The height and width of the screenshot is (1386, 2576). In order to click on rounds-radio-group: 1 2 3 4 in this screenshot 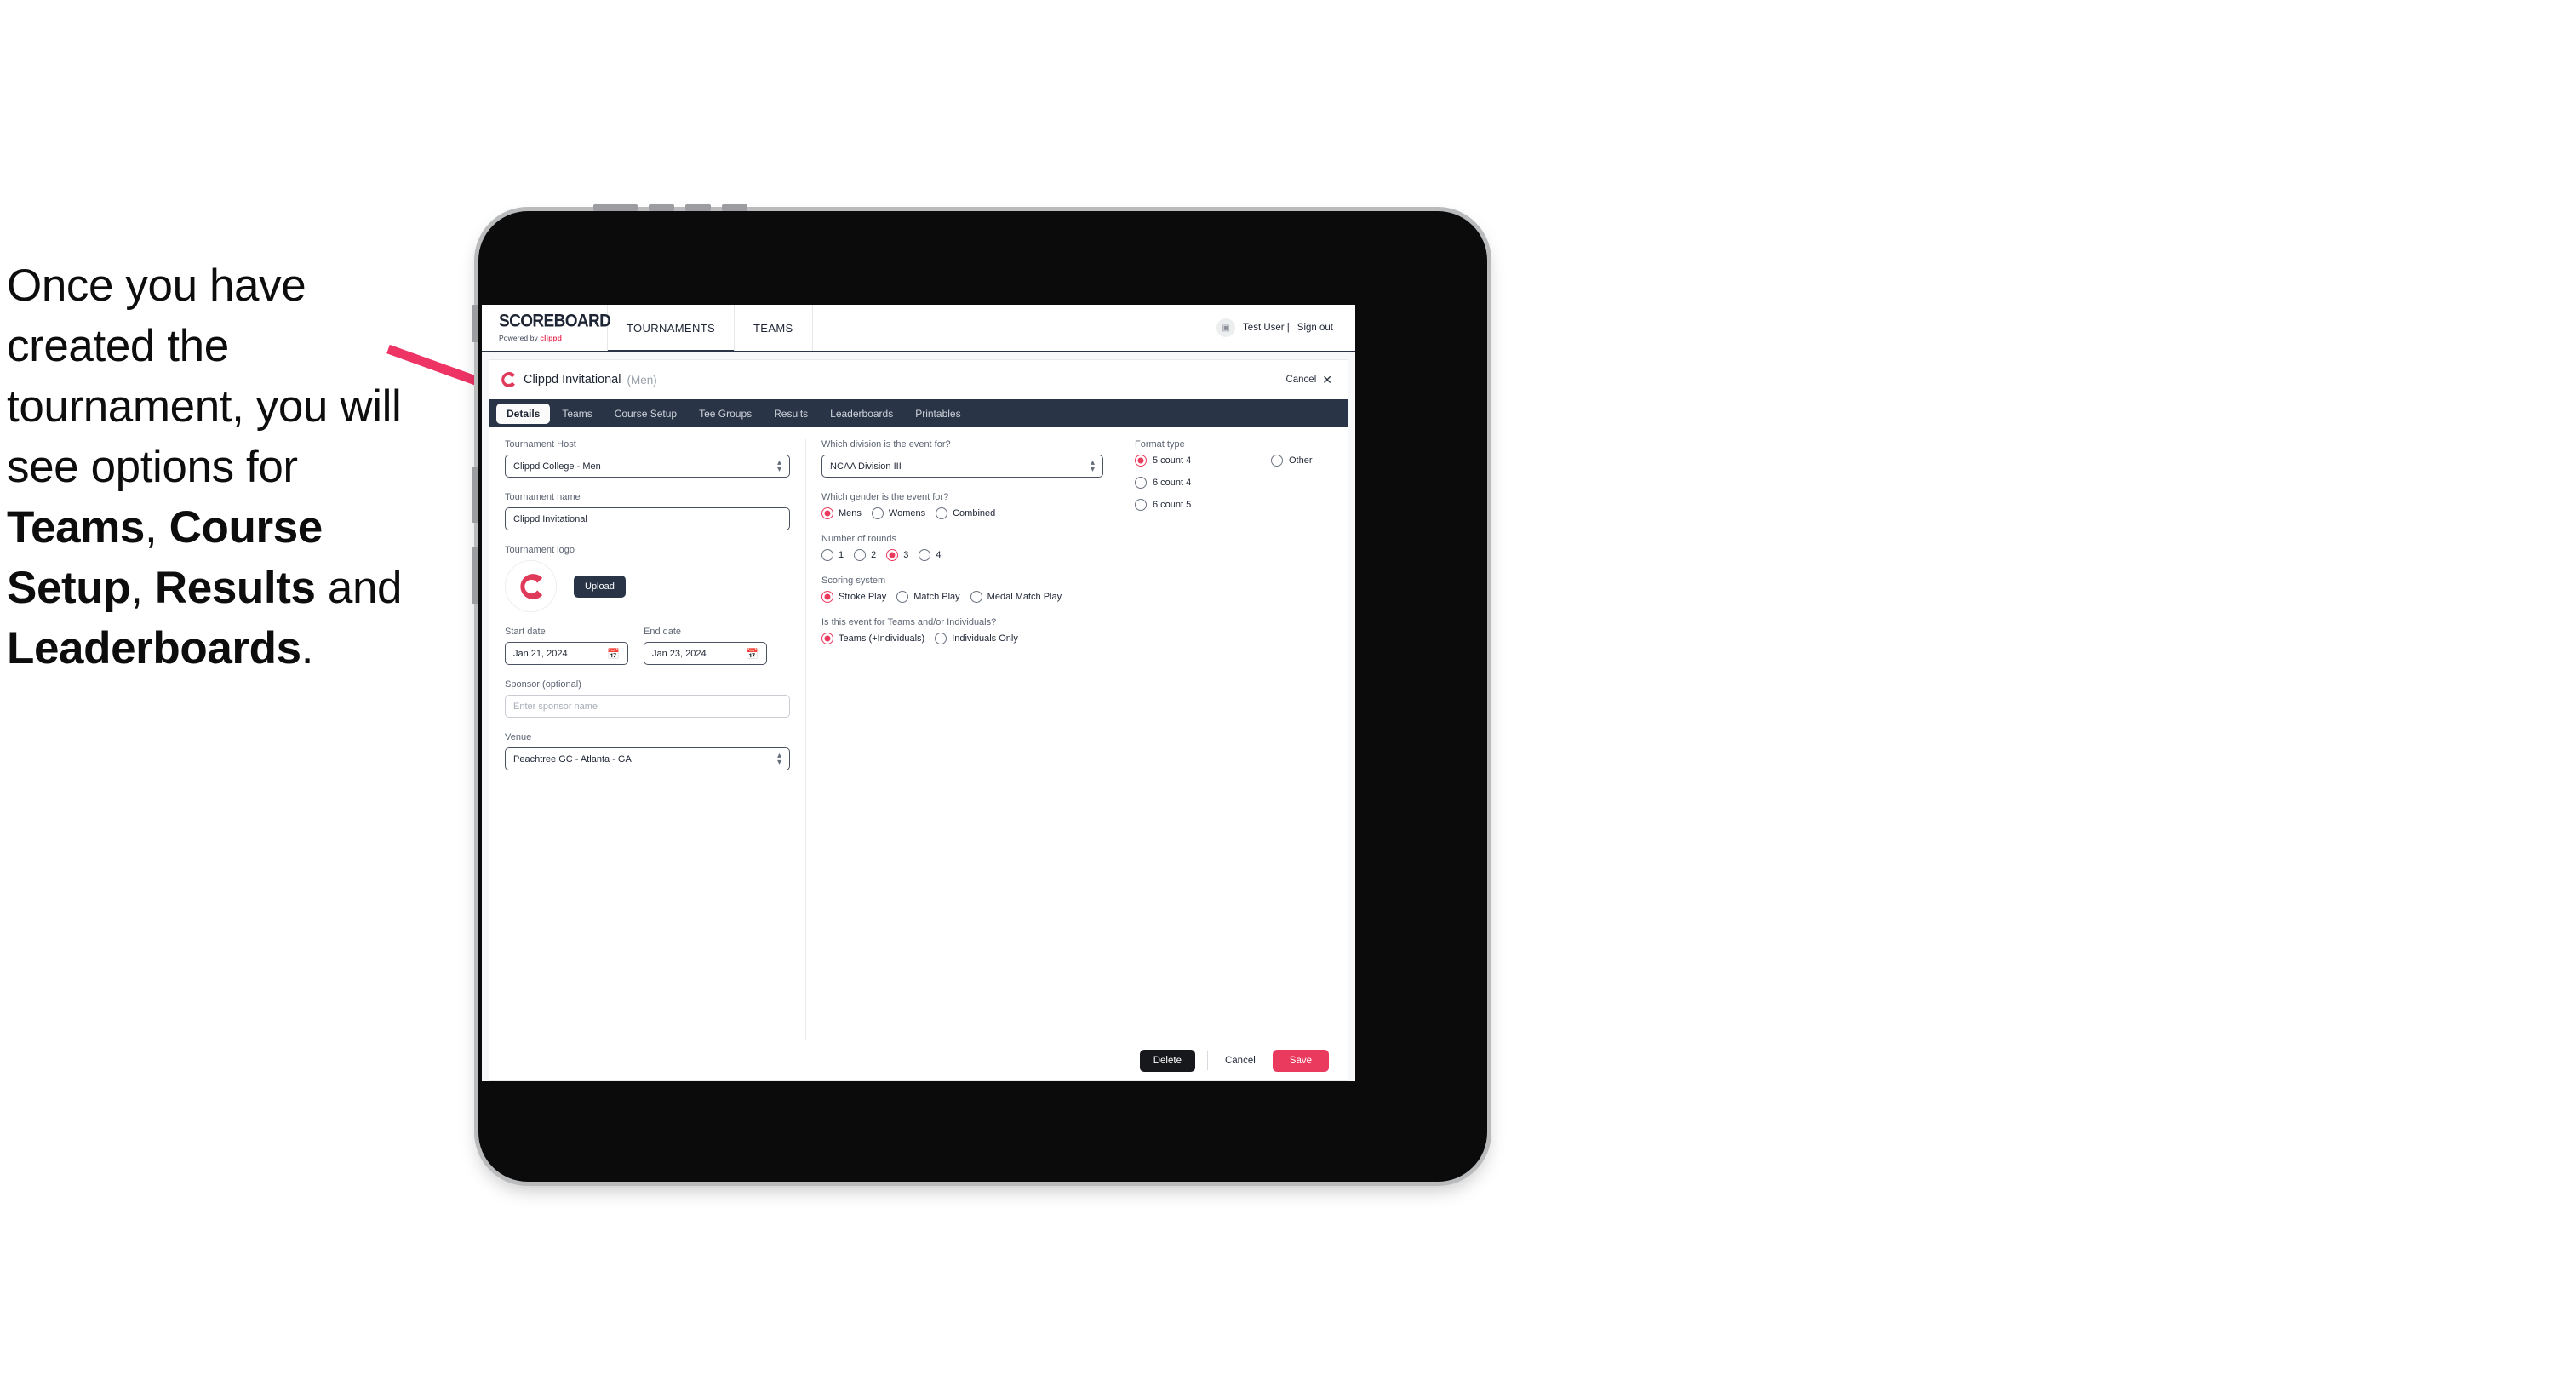, I will do `click(962, 555)`.